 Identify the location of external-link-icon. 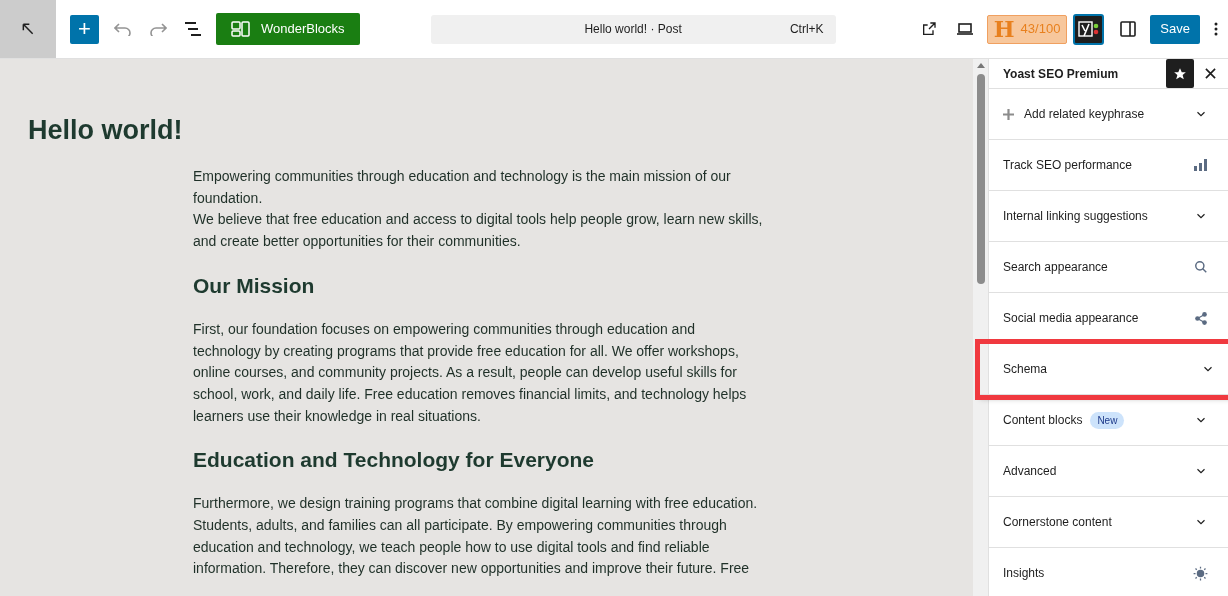
(928, 29).